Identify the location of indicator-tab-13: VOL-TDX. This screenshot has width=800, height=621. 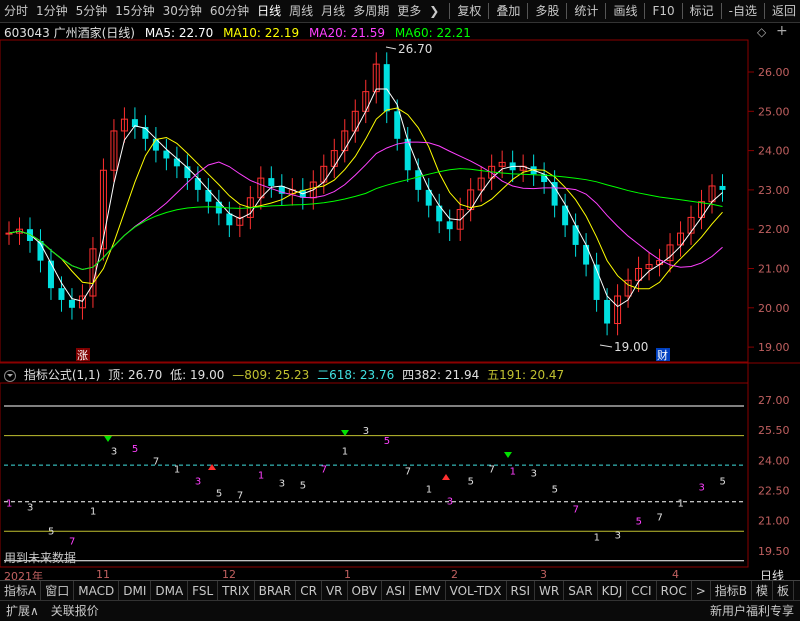
(476, 591).